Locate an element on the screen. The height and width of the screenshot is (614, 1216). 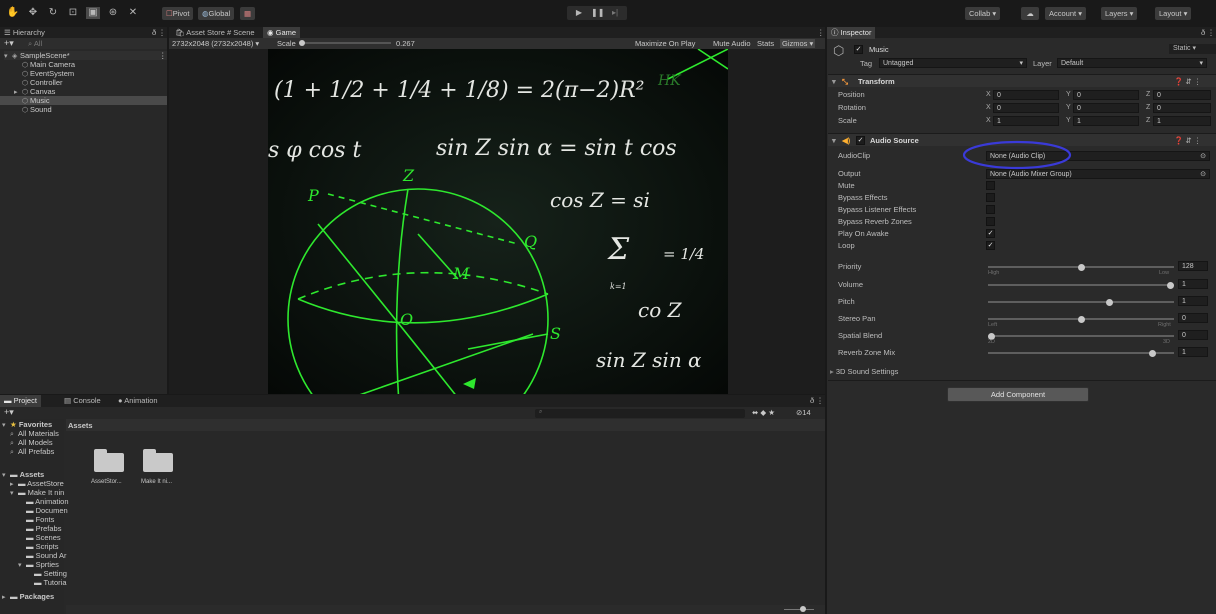
spatial-blend-field: 0 is located at coordinates (1193, 335).